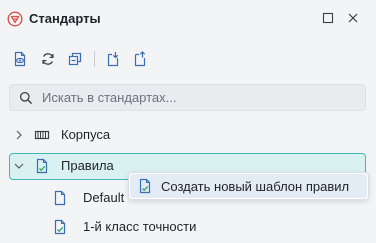  Describe the element at coordinates (255, 186) in the screenshot. I see `menu-item-label: Создать новый шаблон правил` at that location.